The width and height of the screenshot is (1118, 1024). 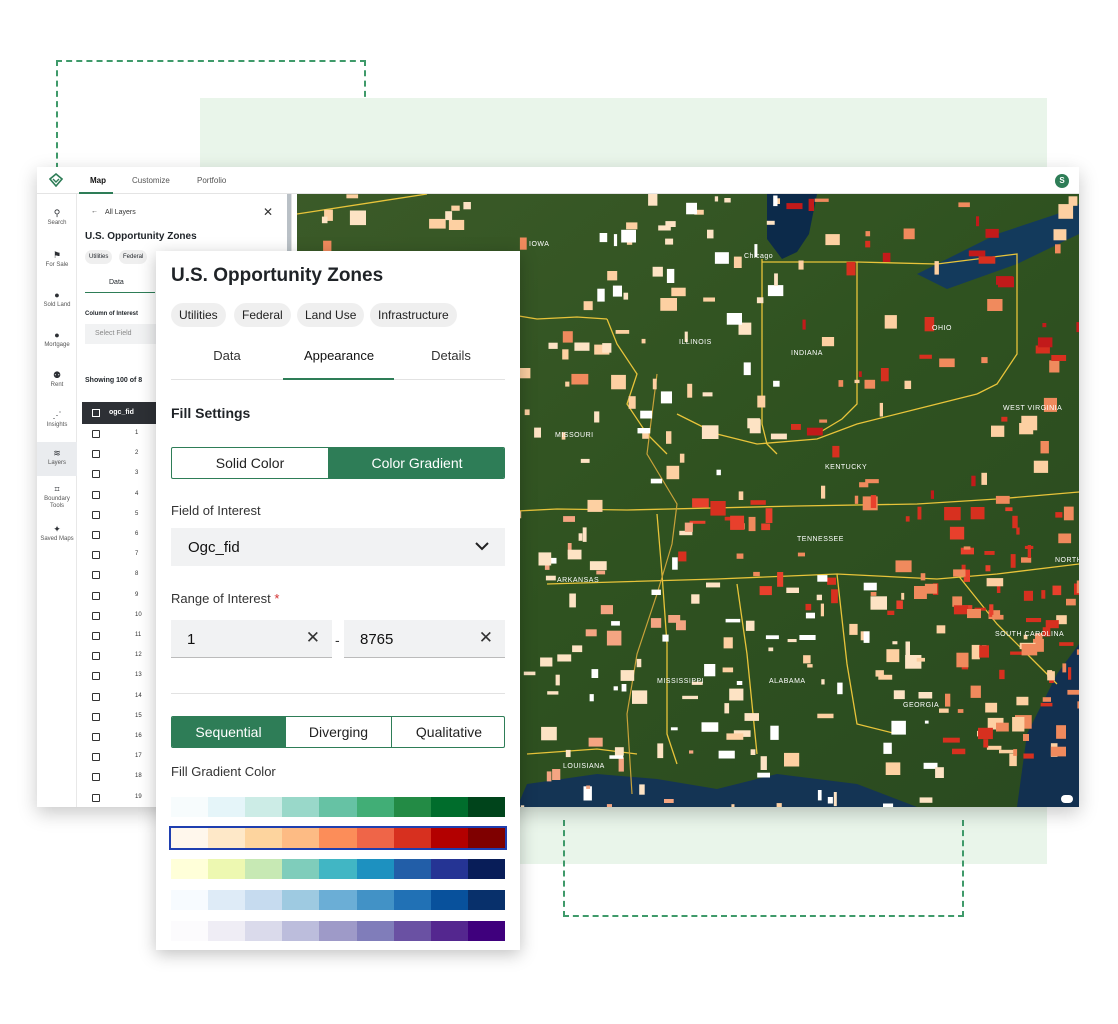 I want to click on range-min-input: 1 ✕, so click(x=251, y=639).